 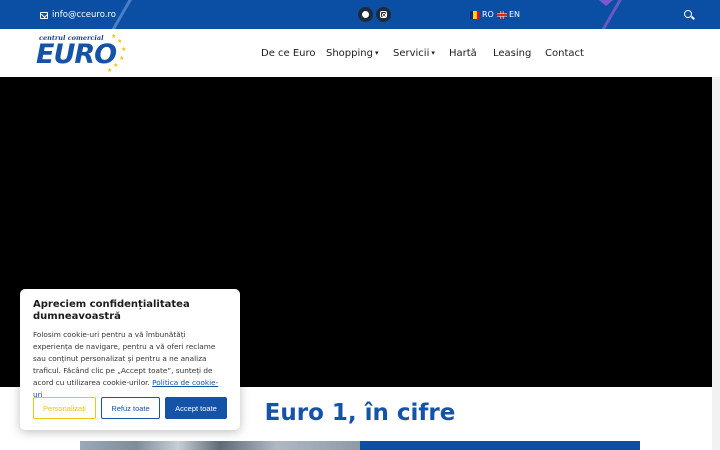 I want to click on nav-leasing: Leasing, so click(x=512, y=53).